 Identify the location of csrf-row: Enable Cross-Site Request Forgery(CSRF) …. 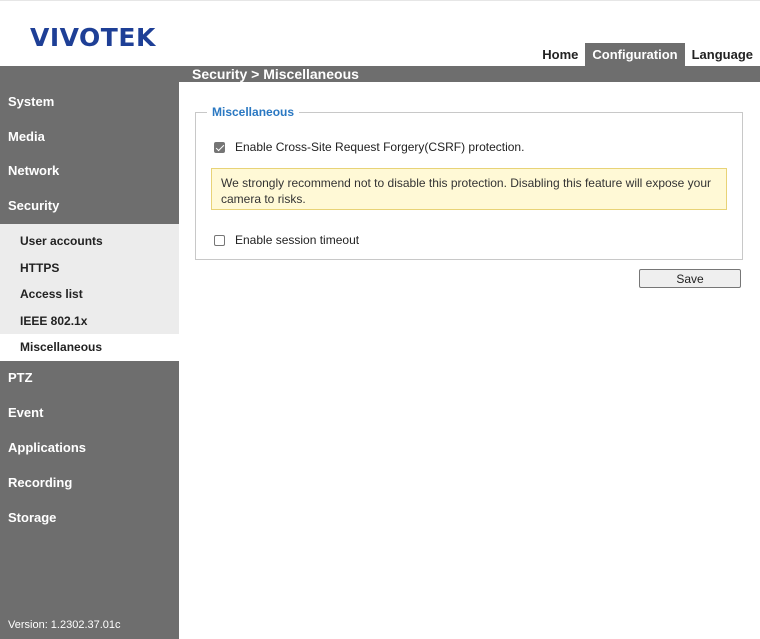
(369, 147).